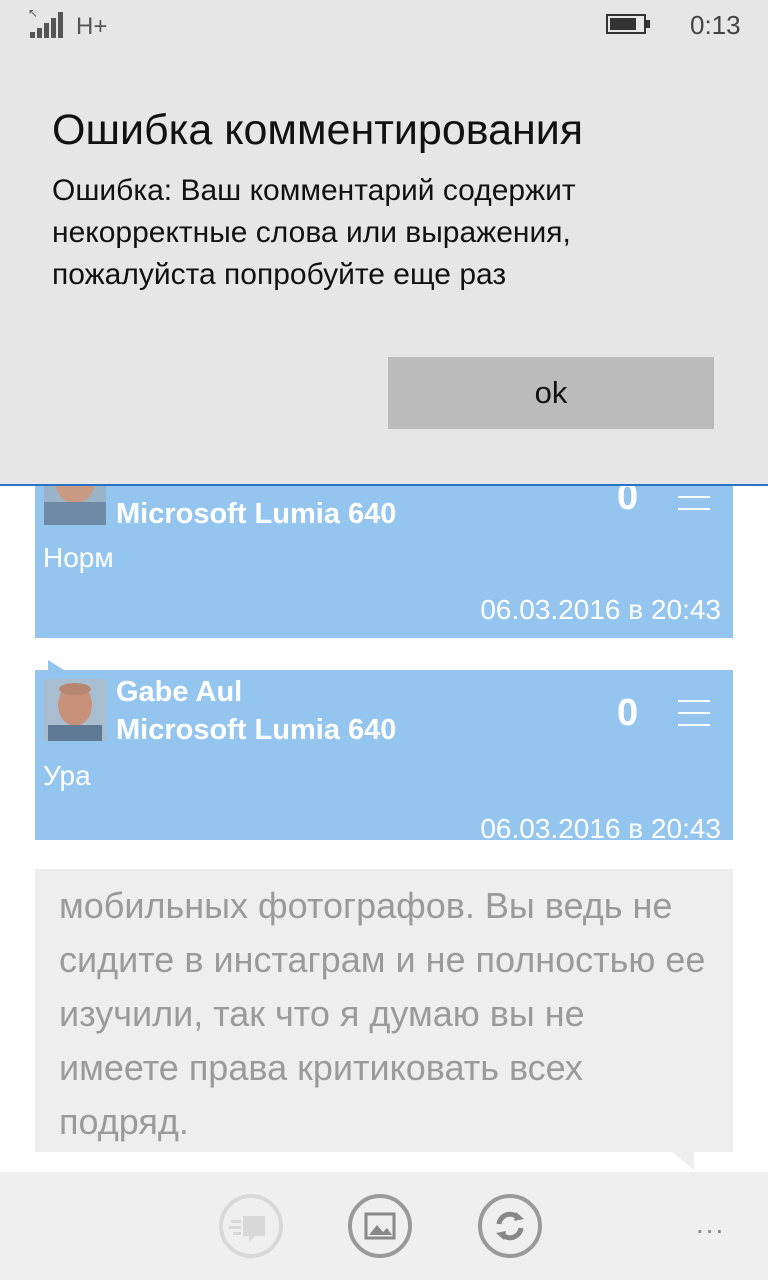  What do you see at coordinates (715, 25) in the screenshot?
I see `clock: 0:13` at bounding box center [715, 25].